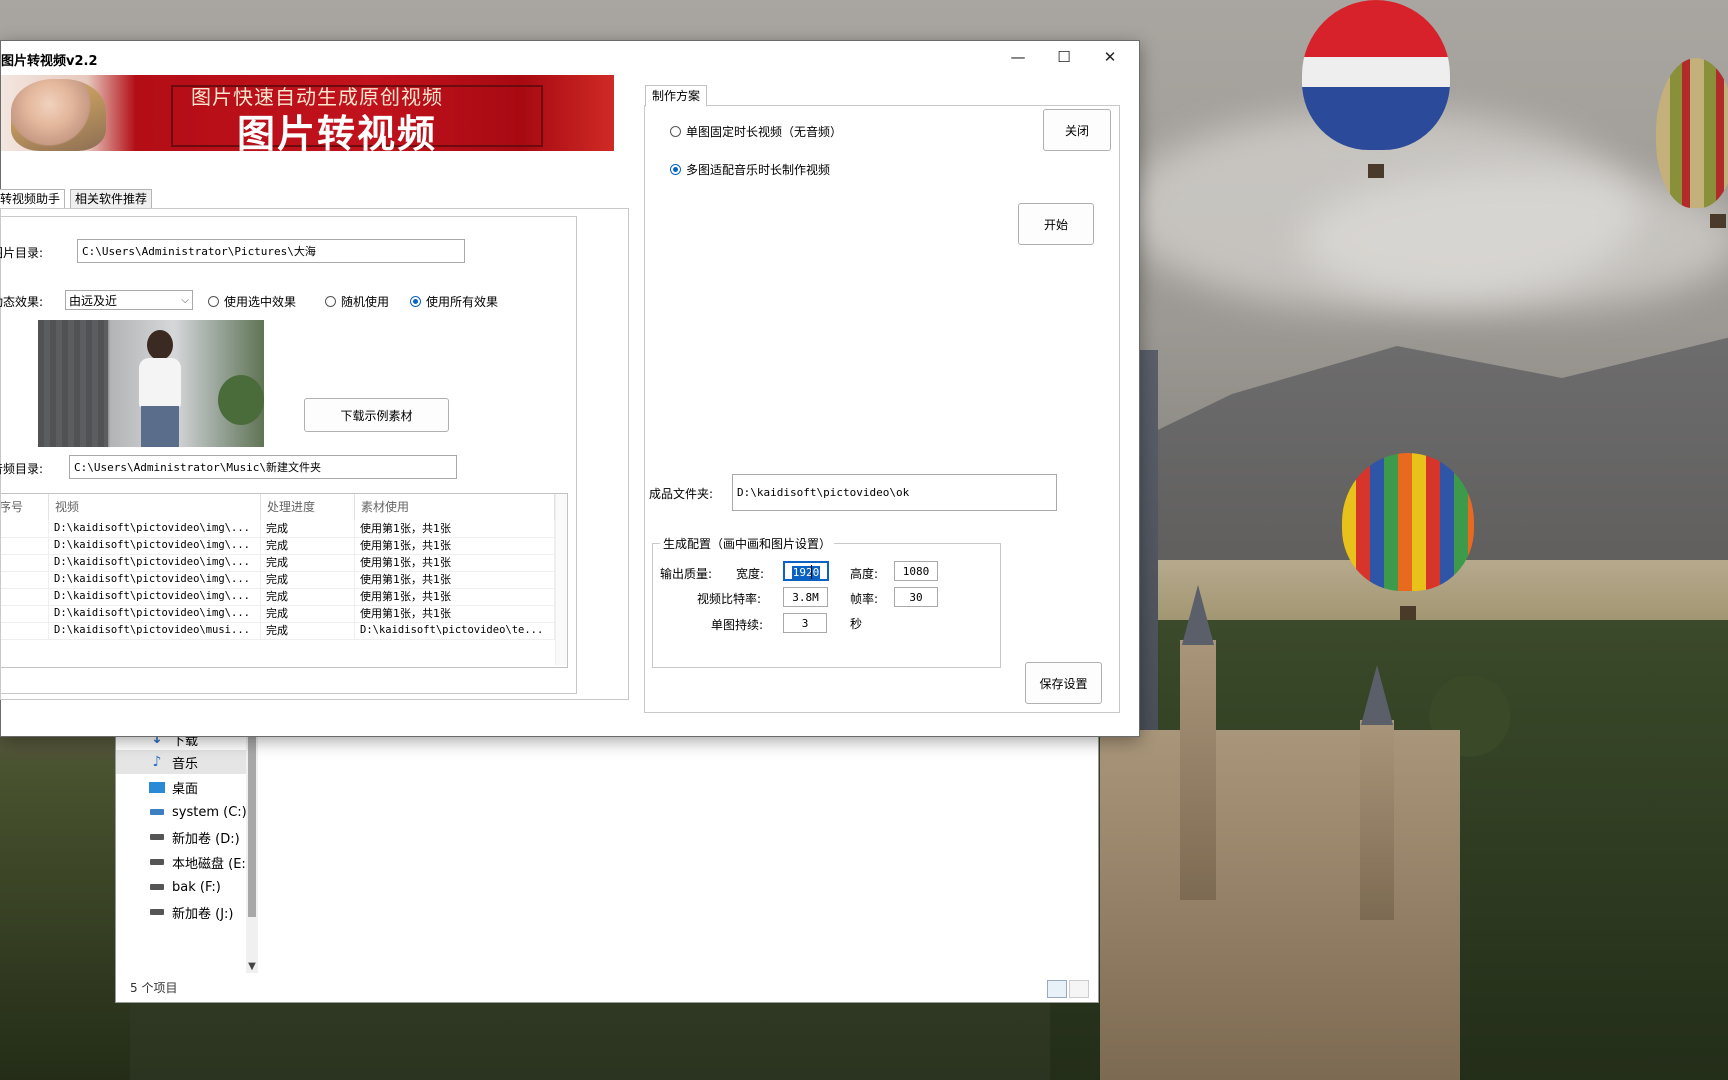 The width and height of the screenshot is (1728, 1080). Describe the element at coordinates (864, 599) in the screenshot. I see `fps-label: 帧率:` at that location.